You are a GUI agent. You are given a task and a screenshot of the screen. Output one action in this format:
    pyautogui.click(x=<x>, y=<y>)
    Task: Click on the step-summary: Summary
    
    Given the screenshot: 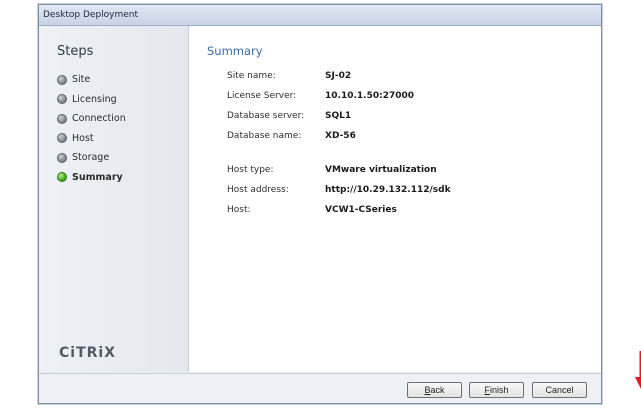 What is the action you would take?
    pyautogui.click(x=91, y=178)
    